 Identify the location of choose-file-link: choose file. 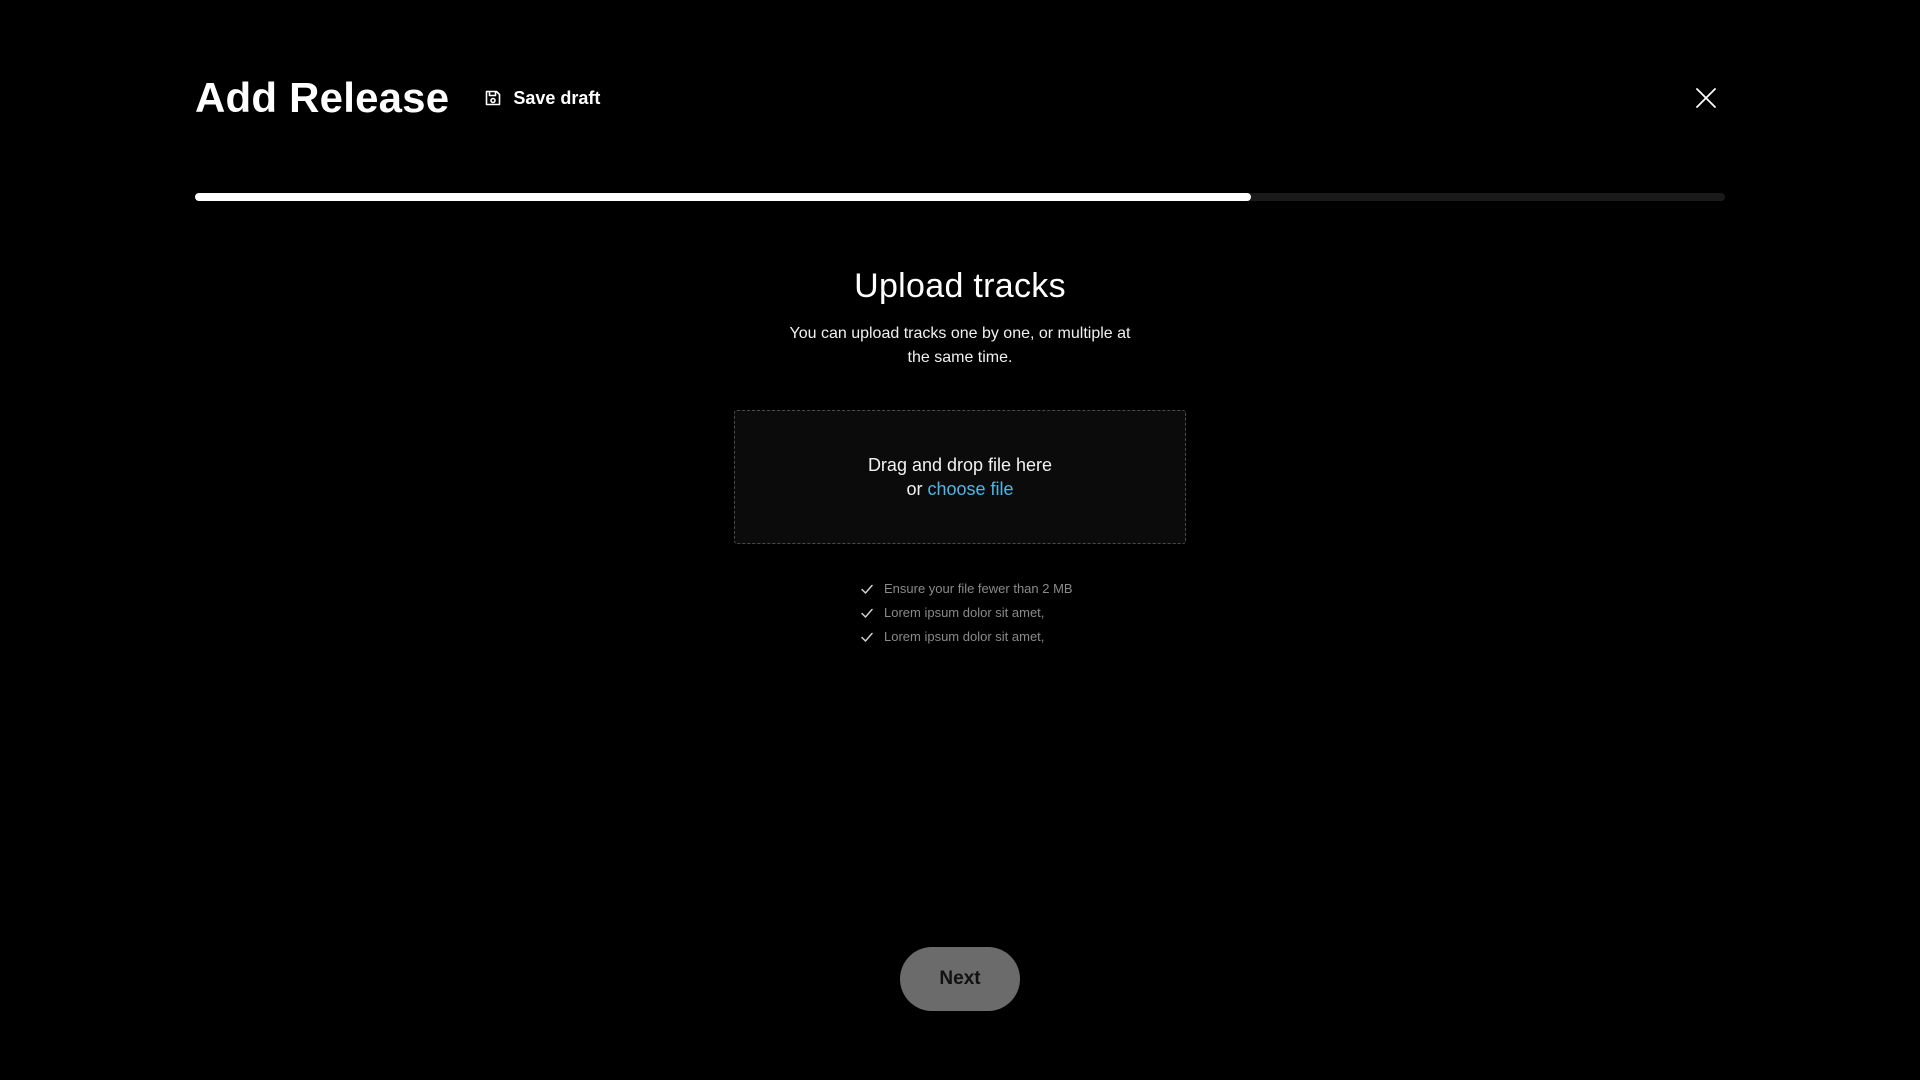
(970, 489).